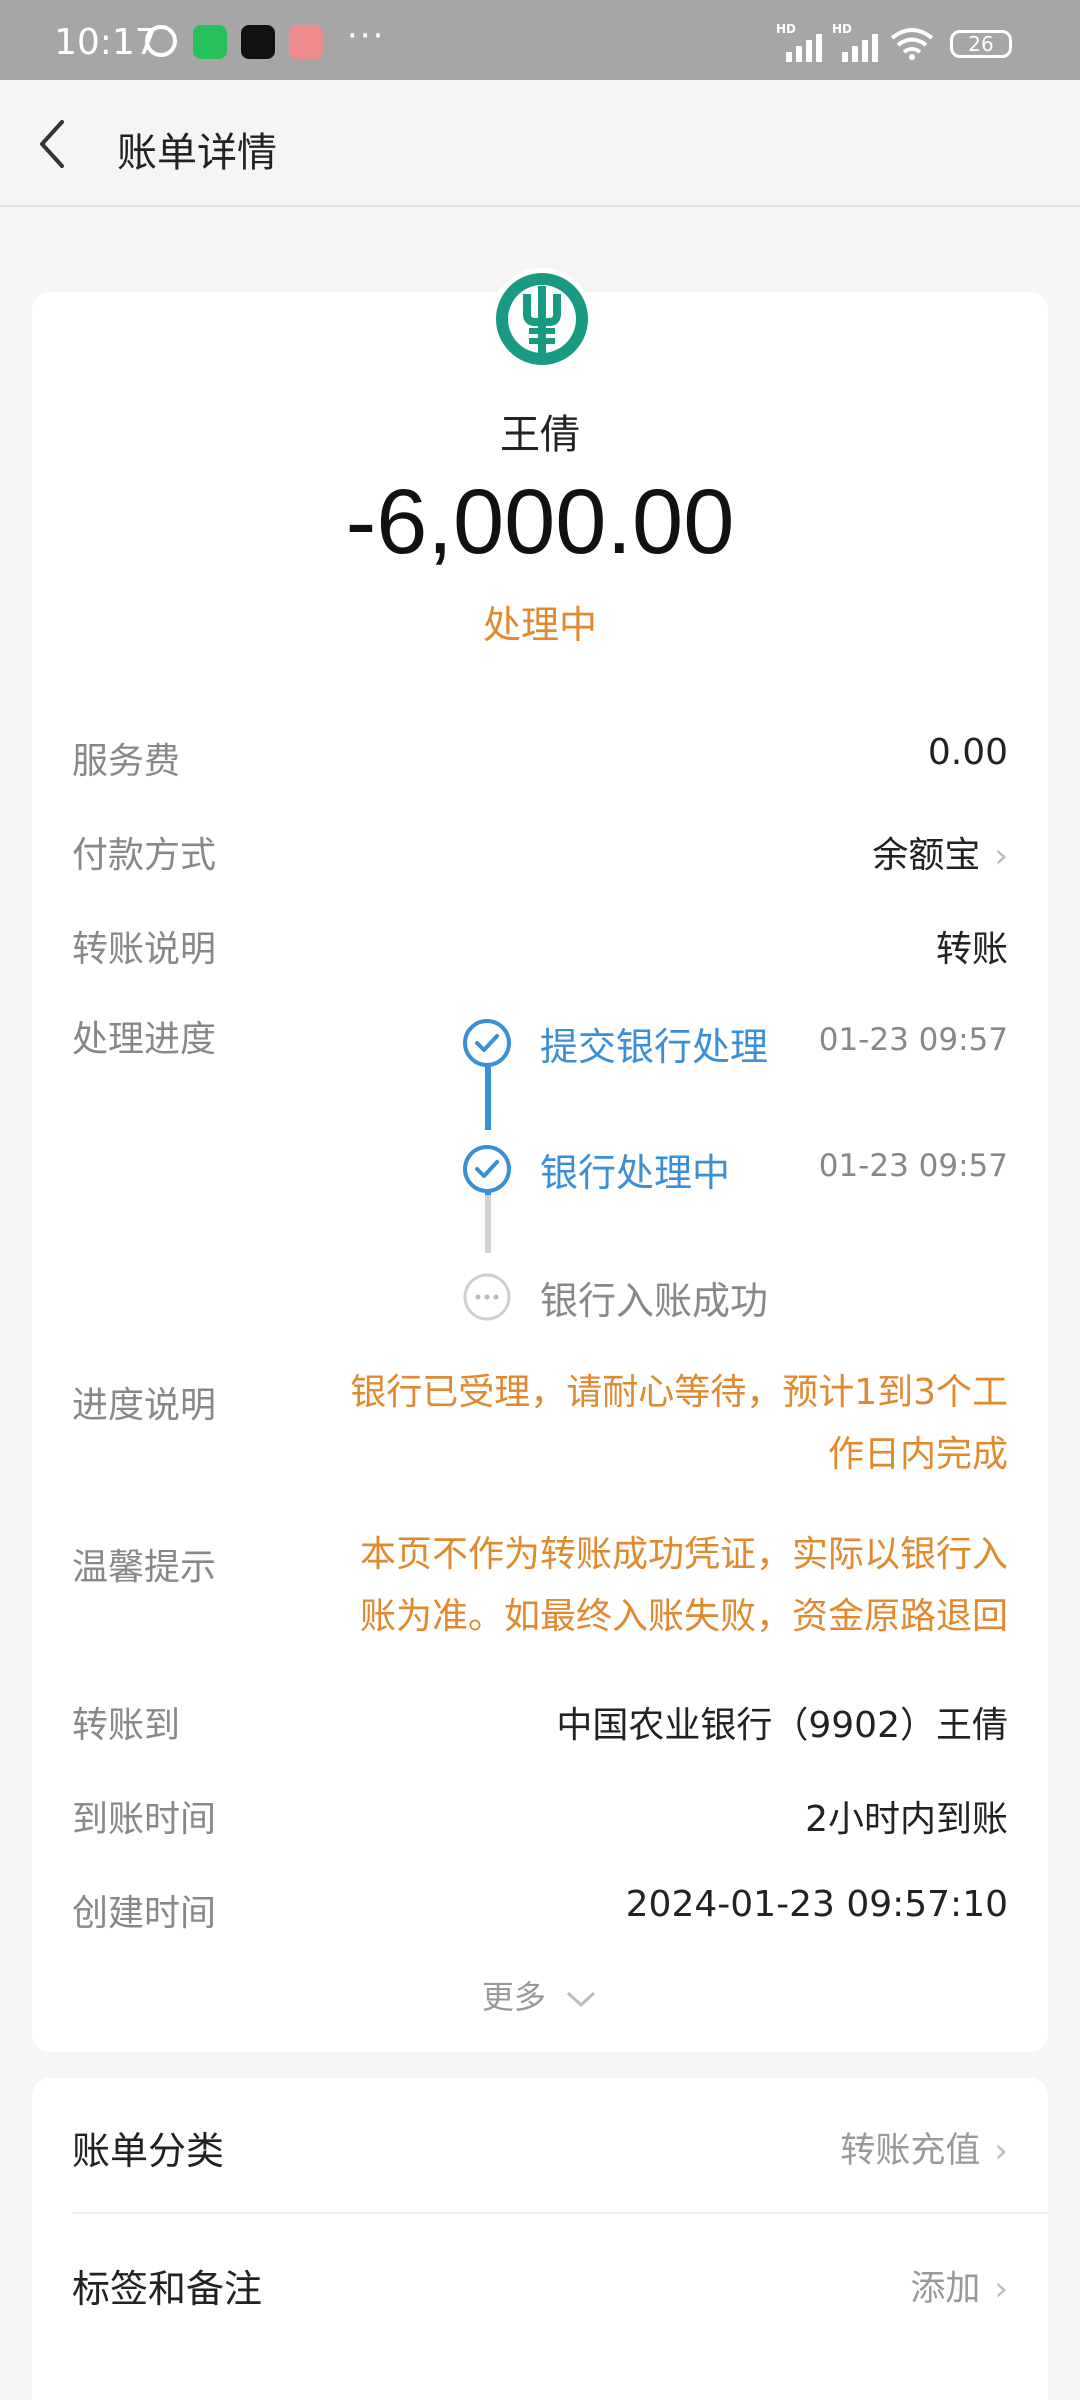 This screenshot has width=1080, height=2400. Describe the element at coordinates (540, 2239) in the screenshot. I see `bill-category-card: 账单分类 转账充值 › 标签和备注 添加 ›` at that location.